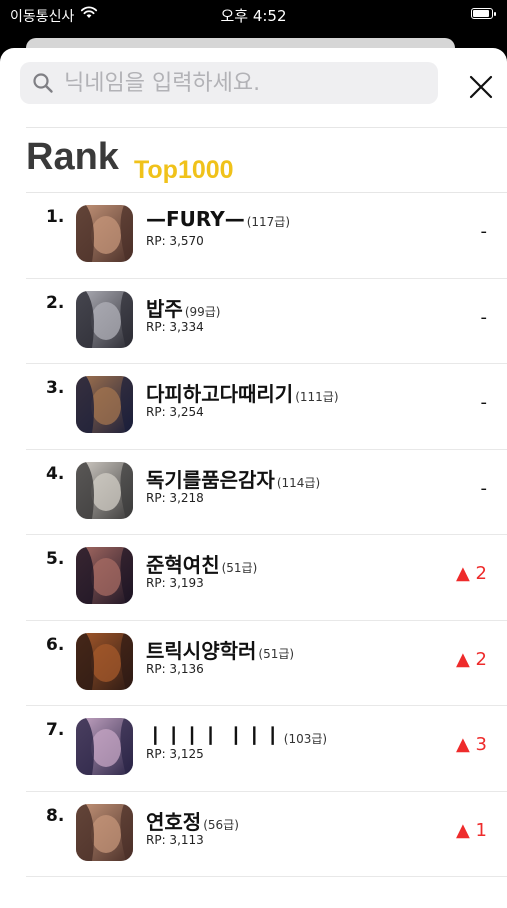  Describe the element at coordinates (55, 559) in the screenshot. I see `rank-number: 5.` at that location.